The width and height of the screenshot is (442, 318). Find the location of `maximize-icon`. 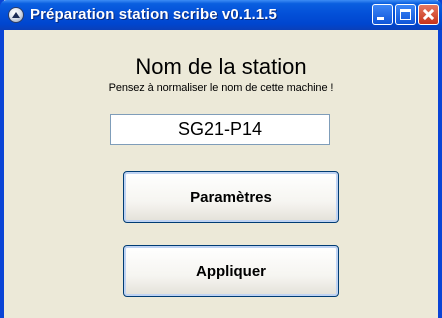

maximize-icon is located at coordinates (405, 14).